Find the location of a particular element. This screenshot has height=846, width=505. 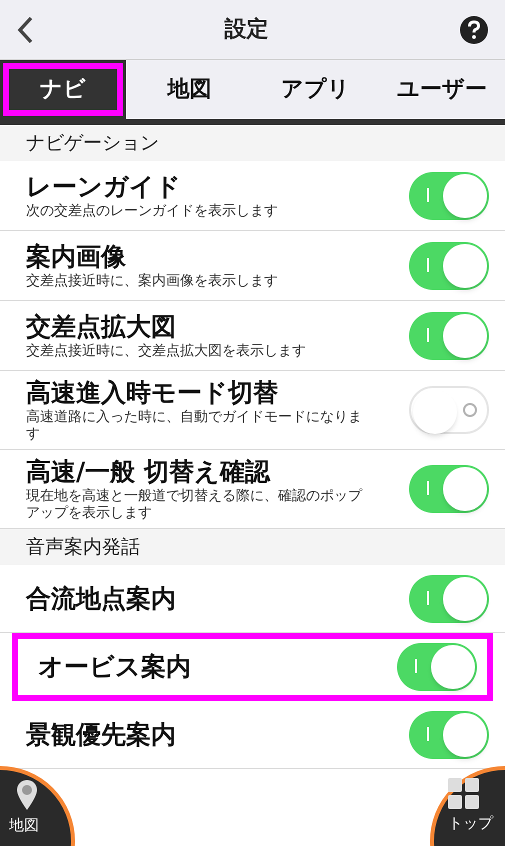

corner-button: 地図 is located at coordinates (37, 806).